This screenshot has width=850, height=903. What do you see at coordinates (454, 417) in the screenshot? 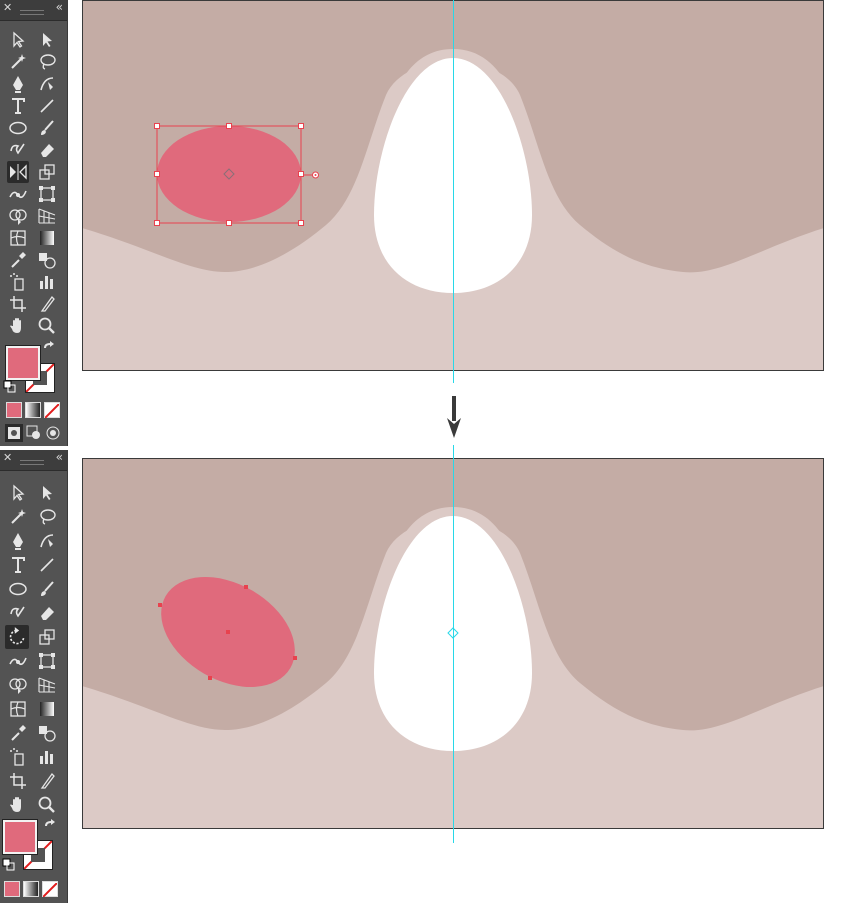
I see `arrow-down-icon` at bounding box center [454, 417].